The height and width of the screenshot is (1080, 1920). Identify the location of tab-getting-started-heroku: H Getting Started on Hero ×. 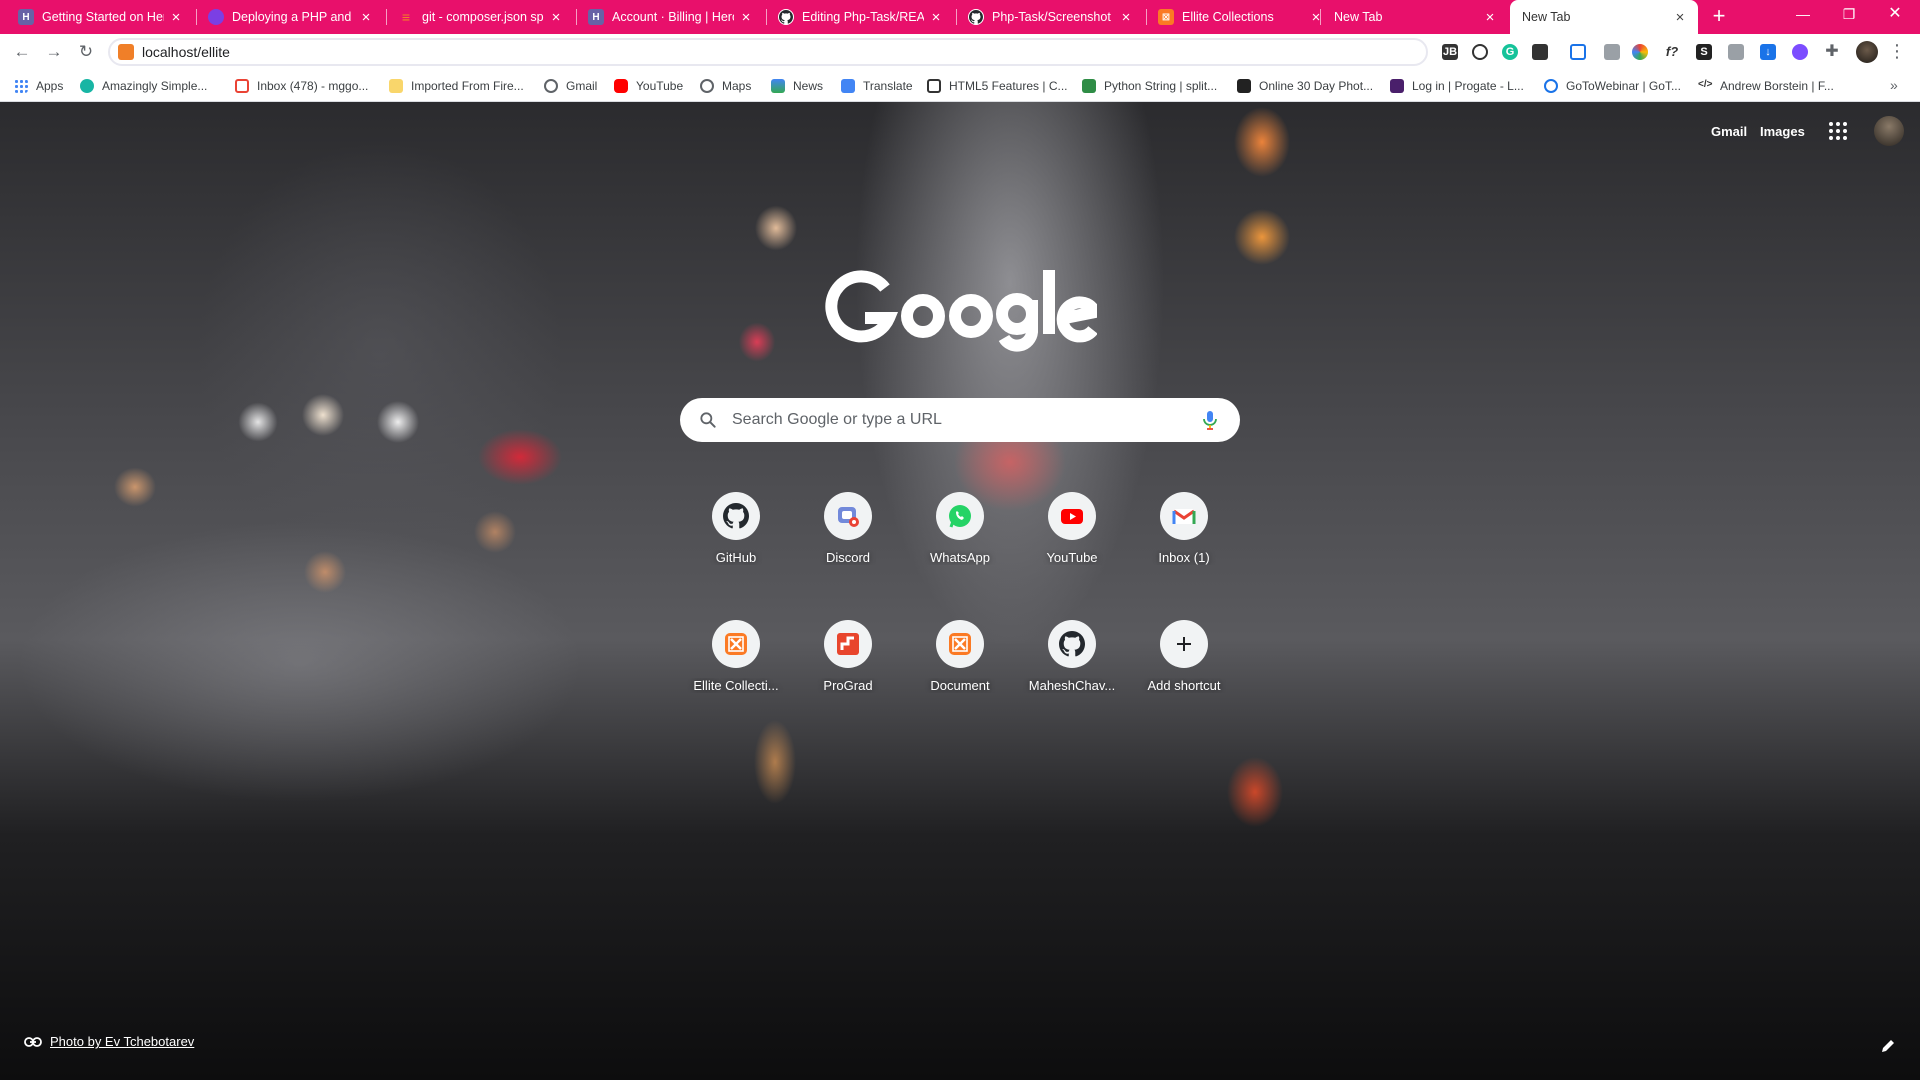
(101, 17).